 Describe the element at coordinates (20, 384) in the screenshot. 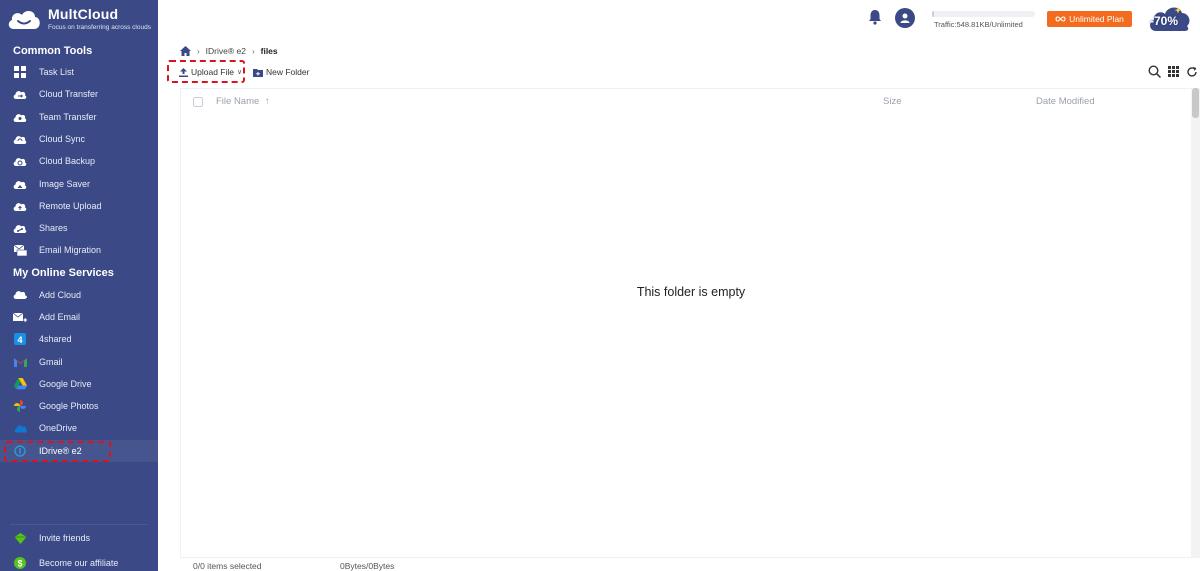

I see `google-drive-icon` at that location.